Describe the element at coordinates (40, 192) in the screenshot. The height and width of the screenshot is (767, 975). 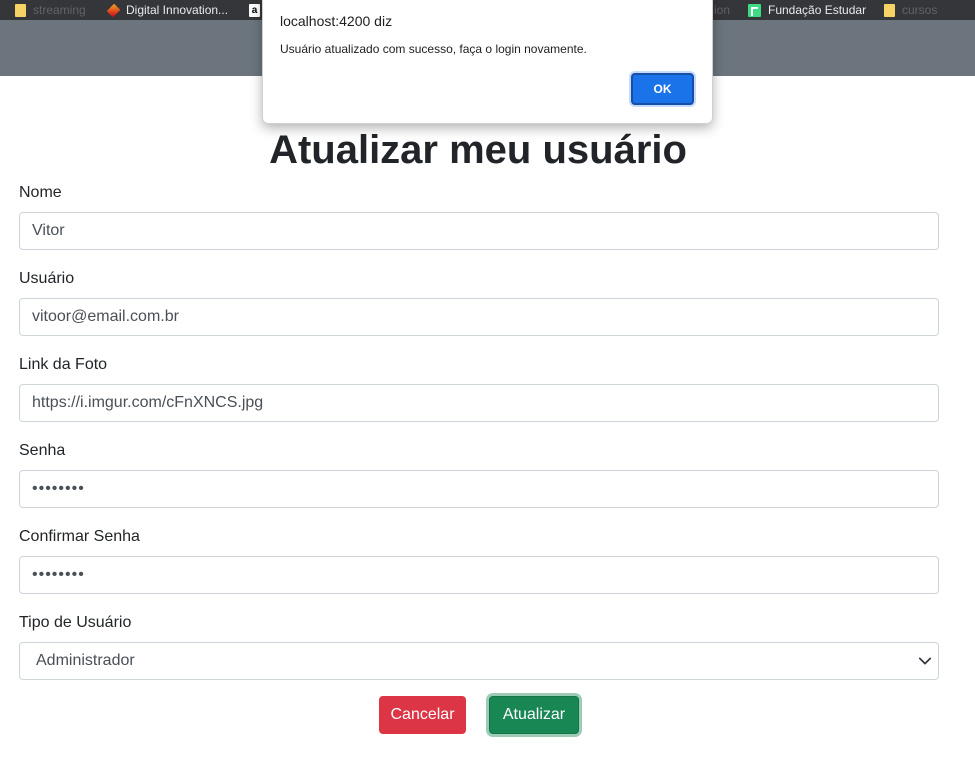
I see `nome-label: Nome` at that location.